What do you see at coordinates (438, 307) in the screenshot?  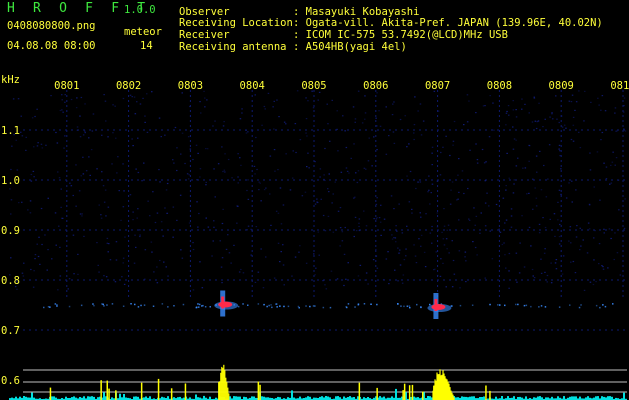 I see `echo-core` at bounding box center [438, 307].